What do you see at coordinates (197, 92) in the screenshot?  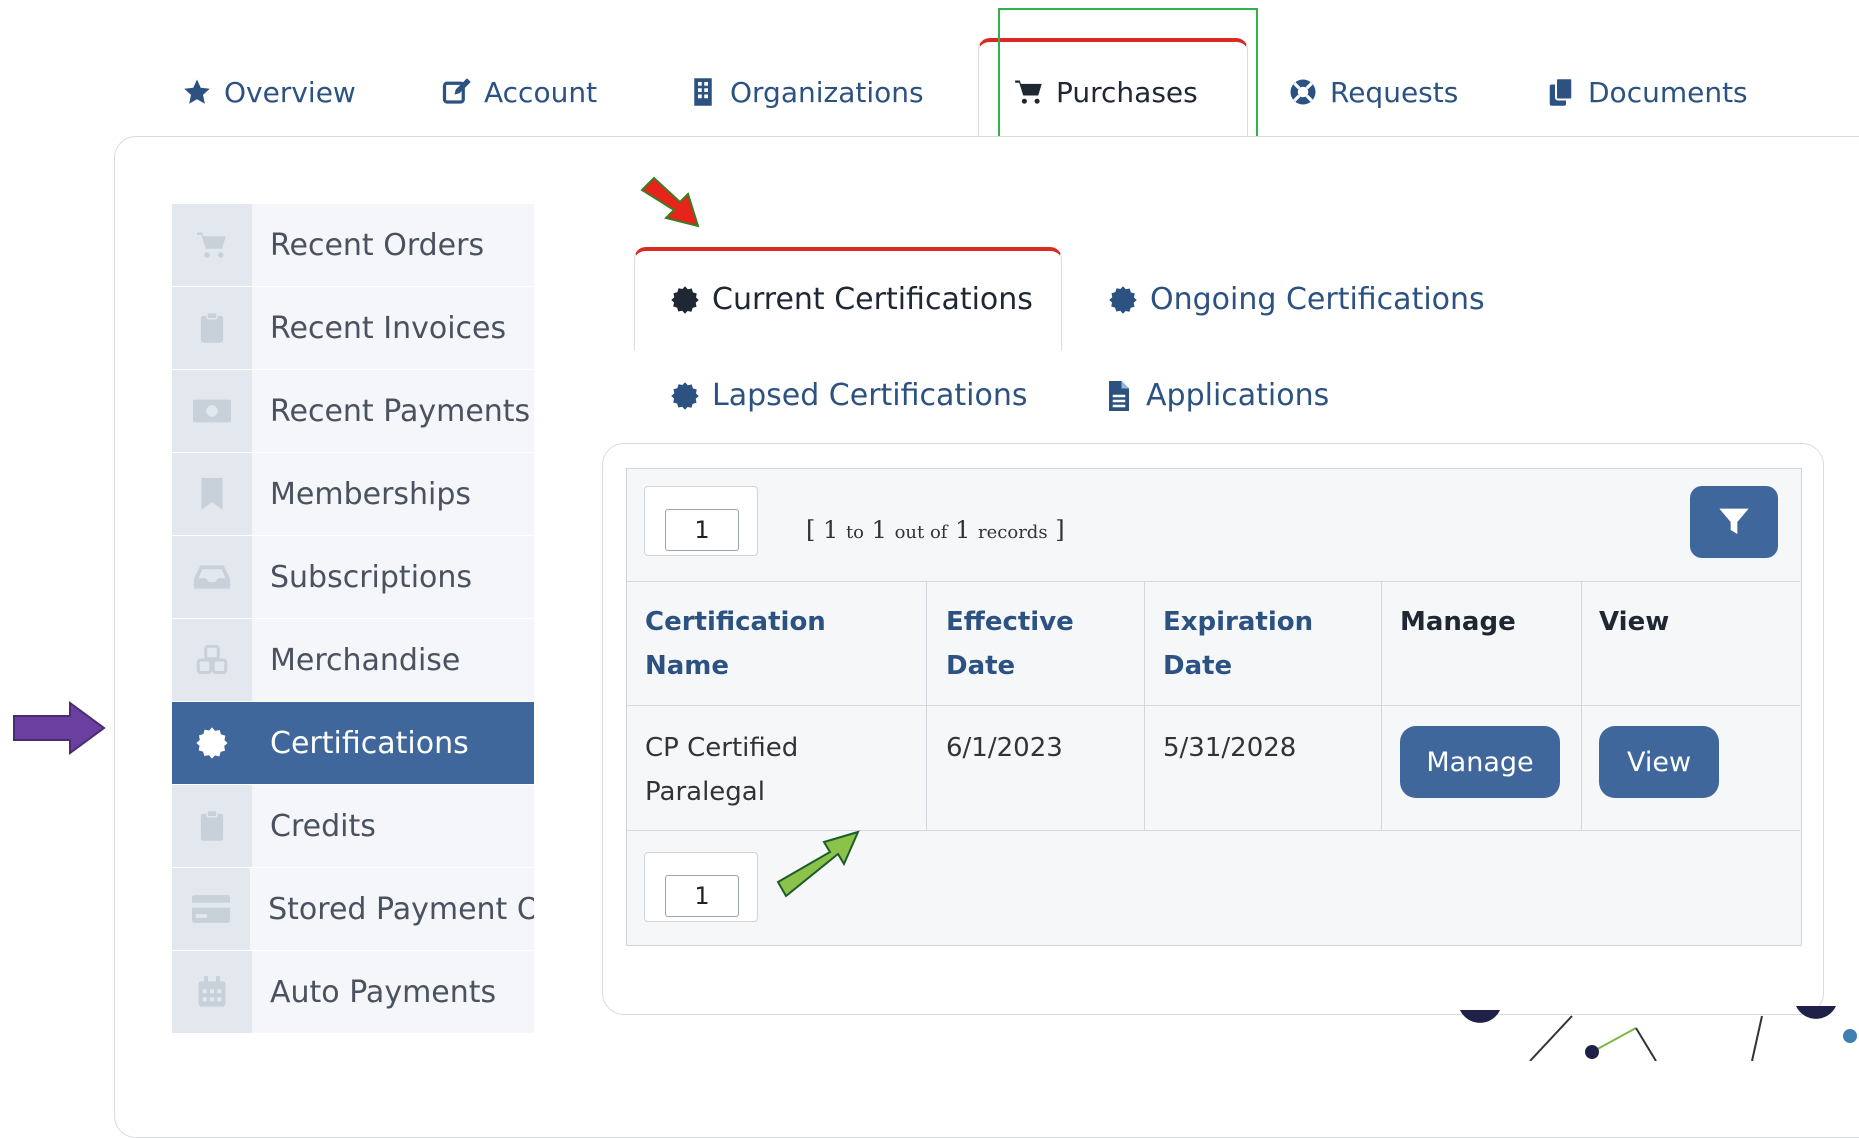 I see `star-icon` at bounding box center [197, 92].